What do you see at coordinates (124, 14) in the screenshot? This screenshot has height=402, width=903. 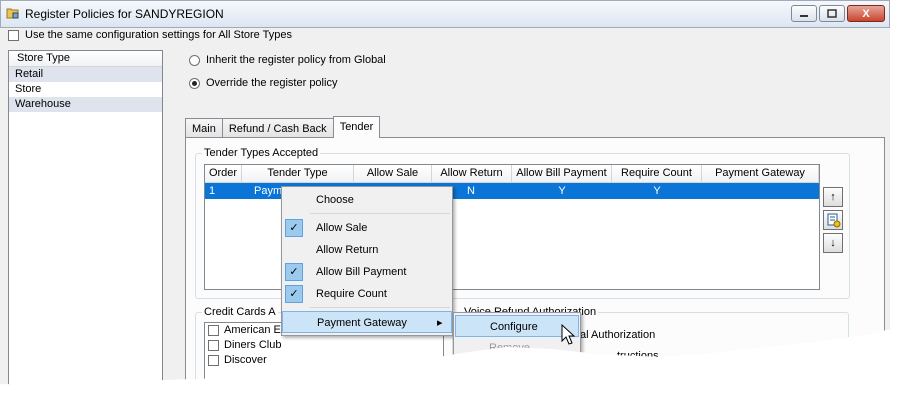 I see `window-title: Register Policies for SANDYREGION` at bounding box center [124, 14].